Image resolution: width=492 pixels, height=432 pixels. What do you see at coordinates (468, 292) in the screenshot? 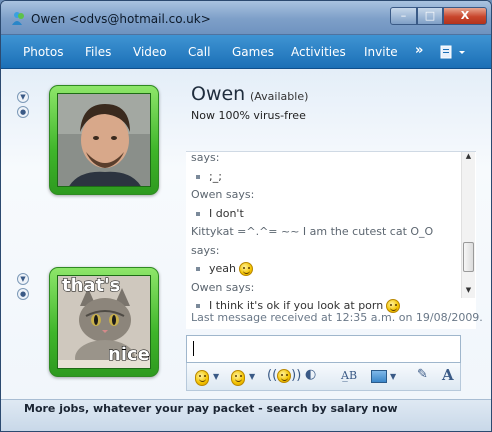
I see `scroll-down-arrow-icon: ▼` at bounding box center [468, 292].